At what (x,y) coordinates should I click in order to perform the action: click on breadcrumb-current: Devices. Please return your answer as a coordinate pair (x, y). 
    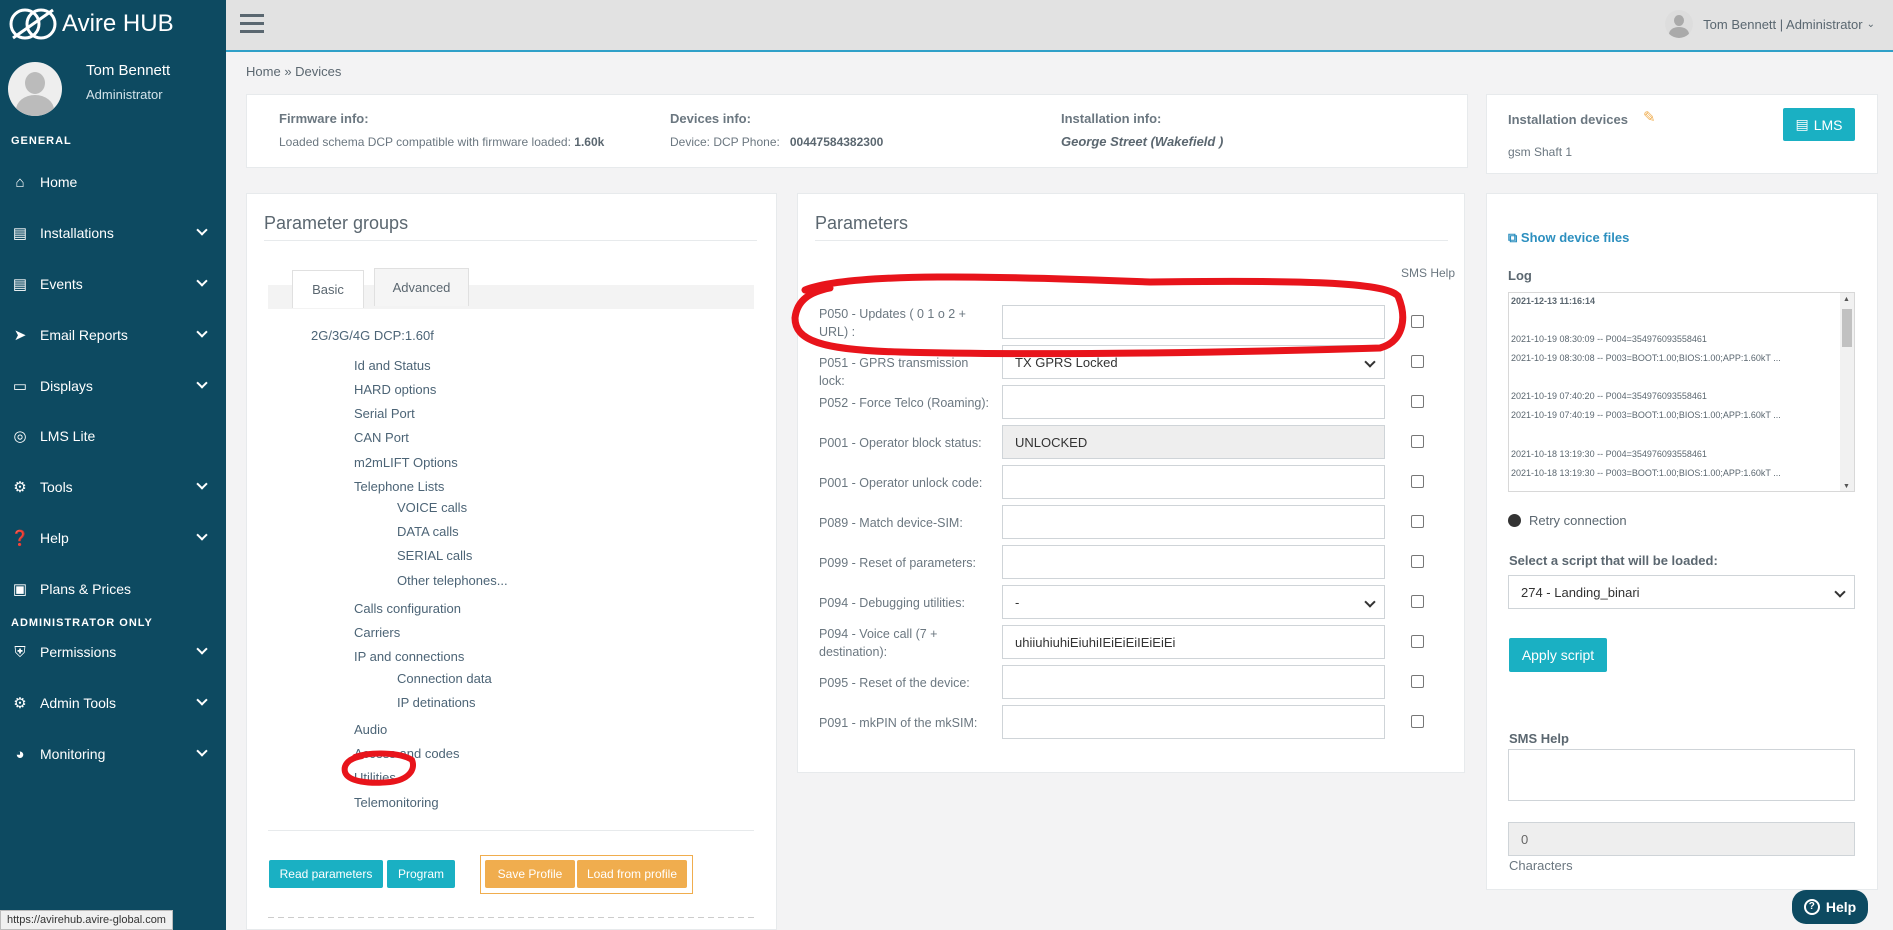
    Looking at the image, I should click on (318, 71).